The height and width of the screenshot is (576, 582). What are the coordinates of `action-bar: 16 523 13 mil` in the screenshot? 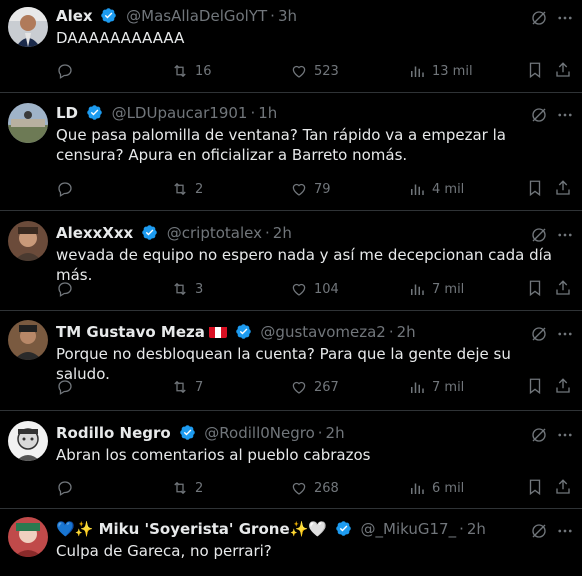 It's located at (313, 71).